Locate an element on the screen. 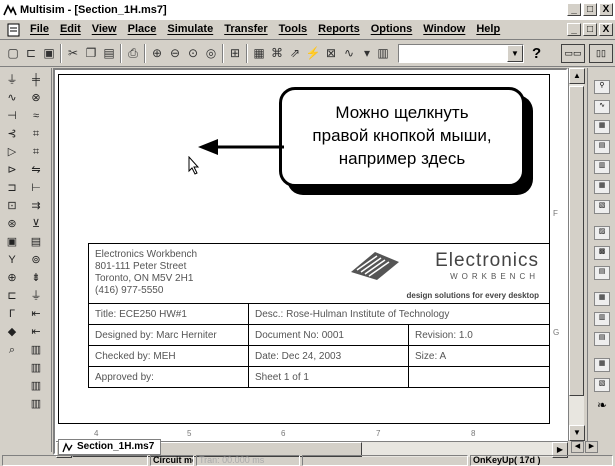 The image size is (615, 466). agilent-generator-icon: ▦ is located at coordinates (602, 365).